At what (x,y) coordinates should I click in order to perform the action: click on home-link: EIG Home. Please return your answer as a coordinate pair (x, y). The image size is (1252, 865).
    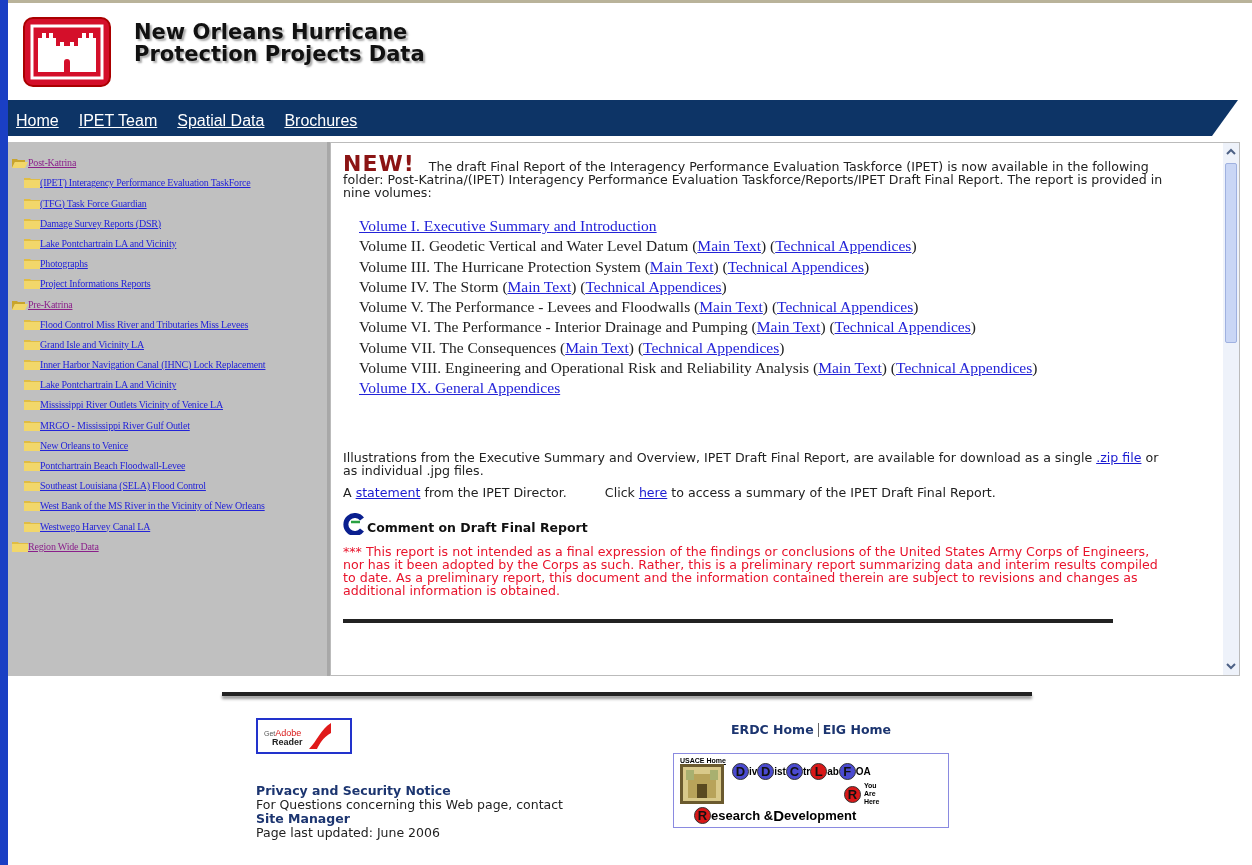
    Looking at the image, I should click on (856, 729).